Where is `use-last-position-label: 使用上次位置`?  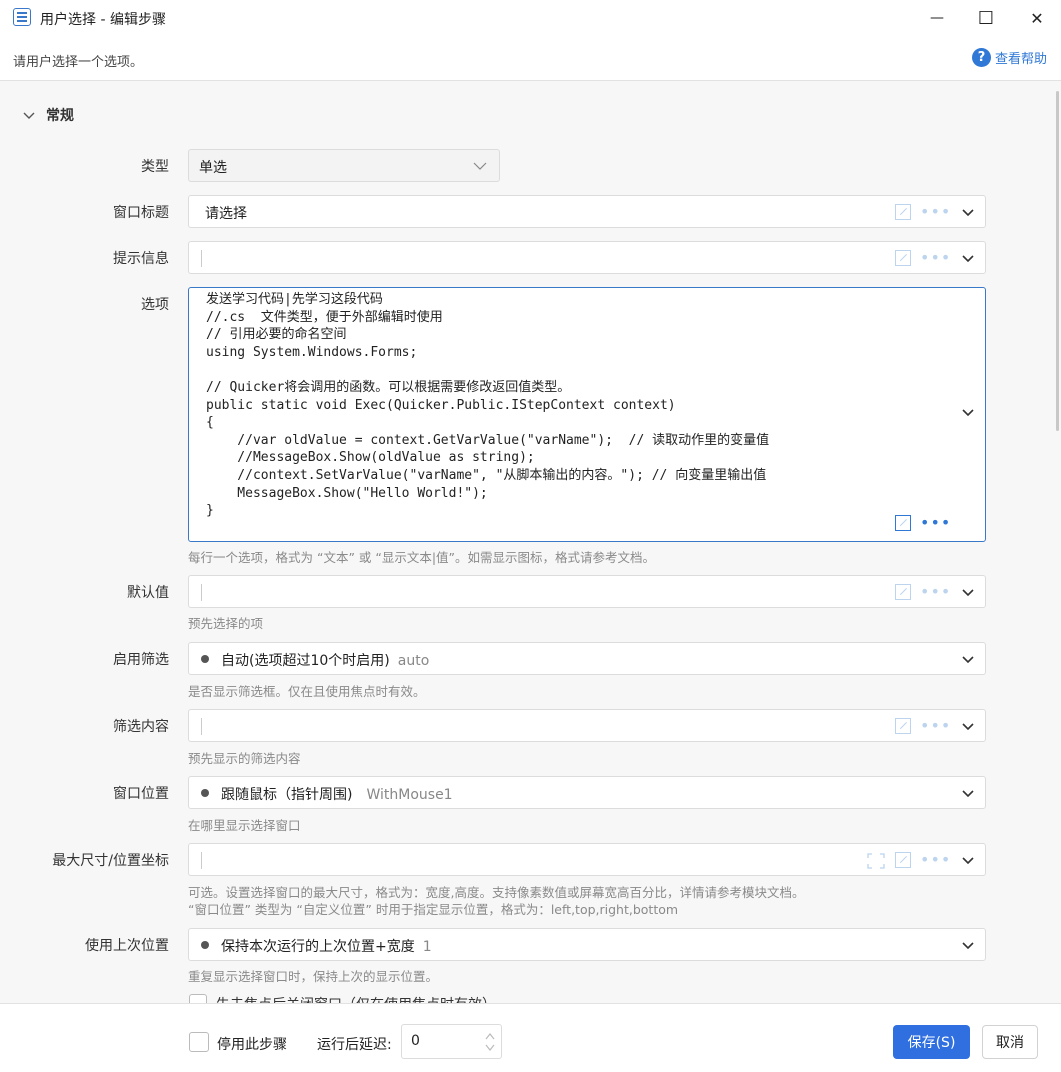
use-last-position-label: 使用上次位置 is located at coordinates (127, 946).